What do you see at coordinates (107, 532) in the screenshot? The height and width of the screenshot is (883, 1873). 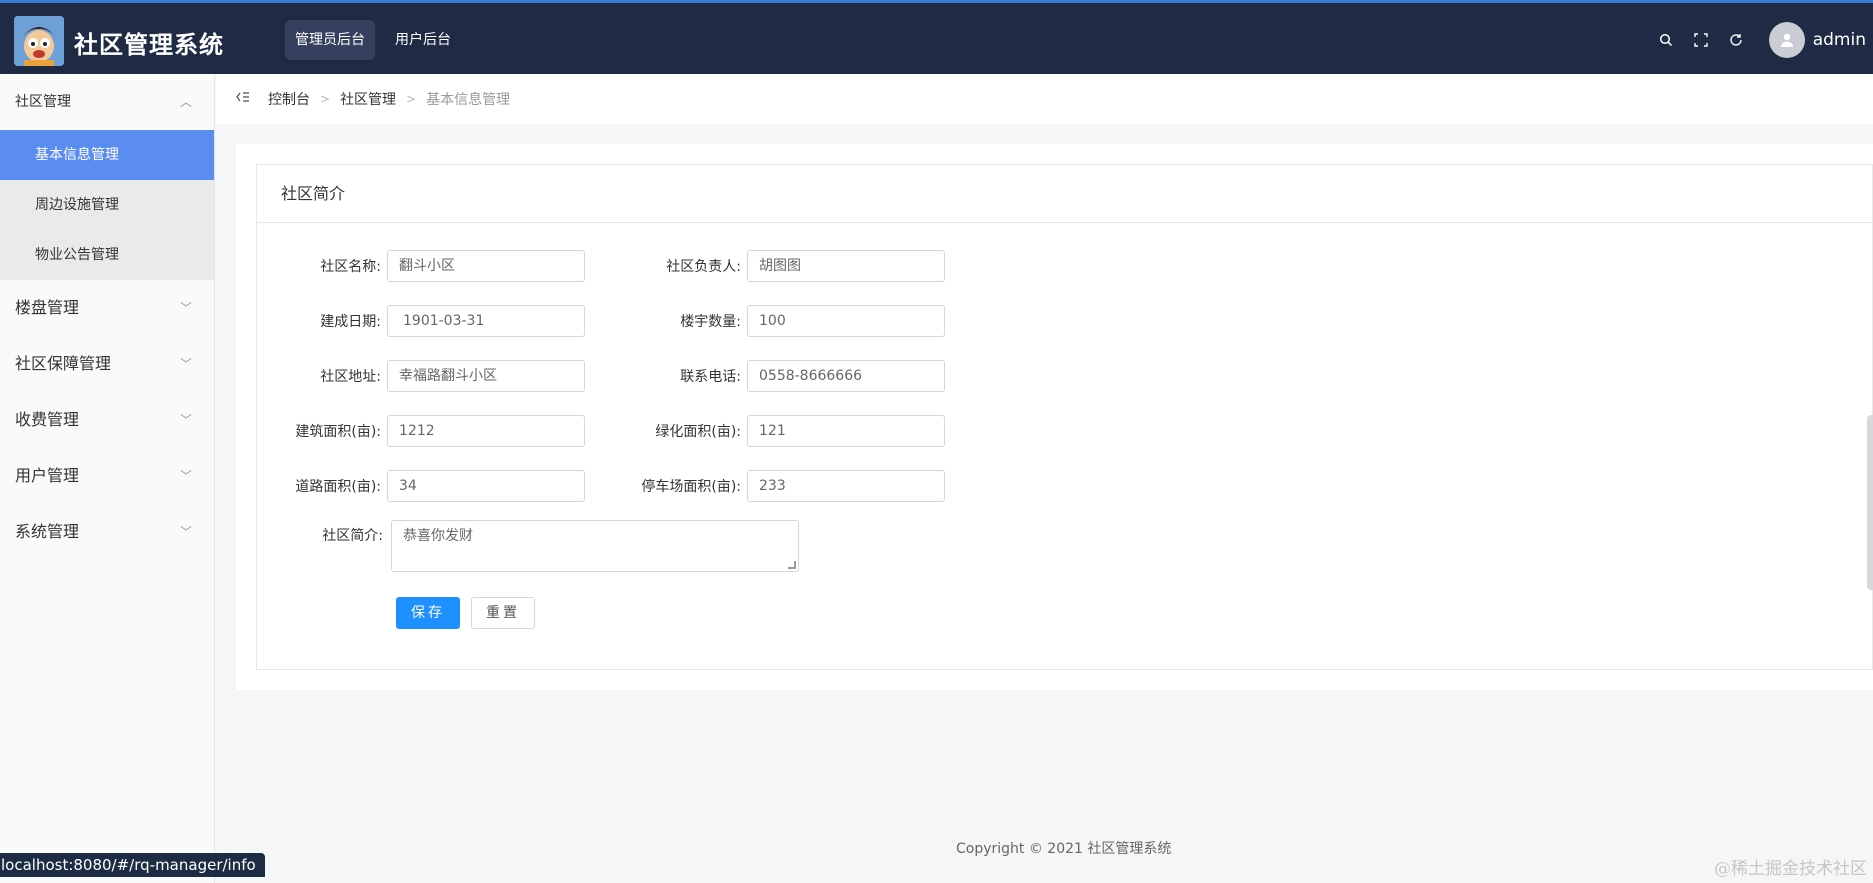 I see `menu-system: 系统管理 ﹀` at bounding box center [107, 532].